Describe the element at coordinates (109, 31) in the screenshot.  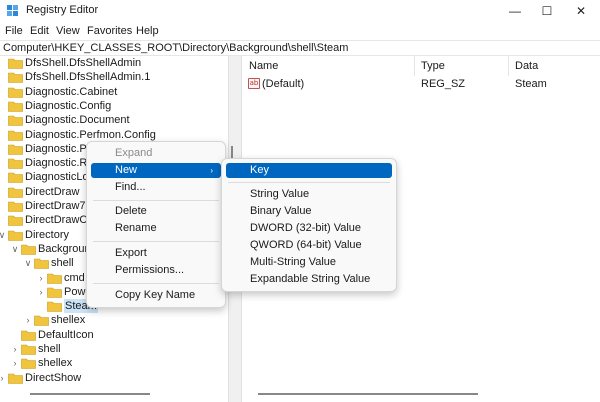
I see `menu-favorites: Favorites` at that location.